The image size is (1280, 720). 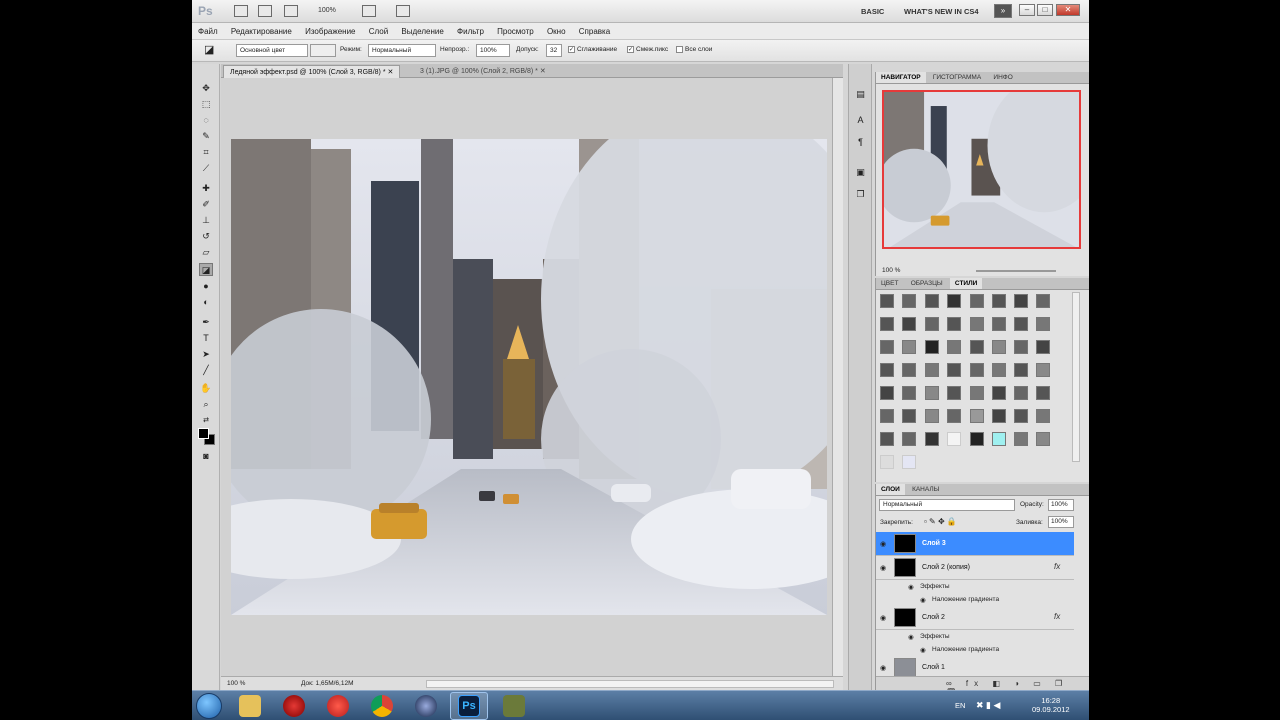 I want to click on tray-icons: ✖ ▮ ◀, so click(x=988, y=705).